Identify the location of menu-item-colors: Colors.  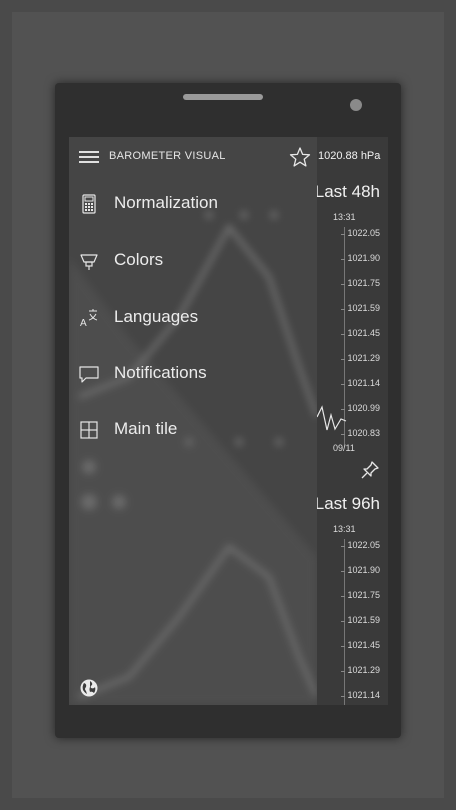
(193, 261).